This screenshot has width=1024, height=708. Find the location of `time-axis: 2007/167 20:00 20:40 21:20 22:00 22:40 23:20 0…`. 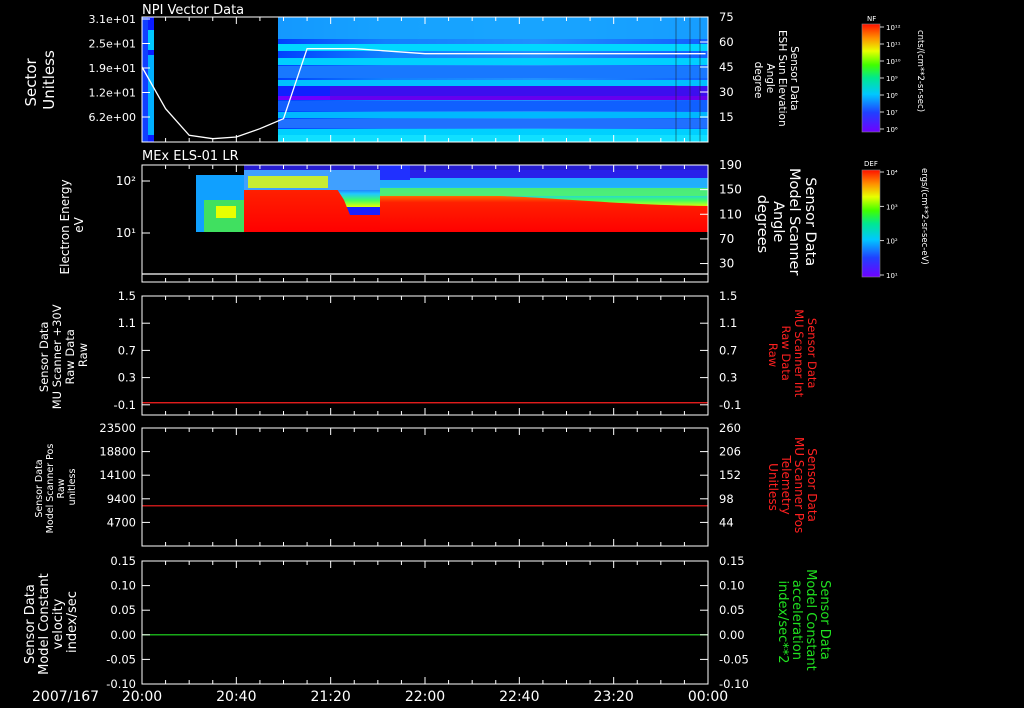

time-axis: 2007/167 20:00 20:40 21:20 22:00 22:40 23:20 0… is located at coordinates (380, 697).